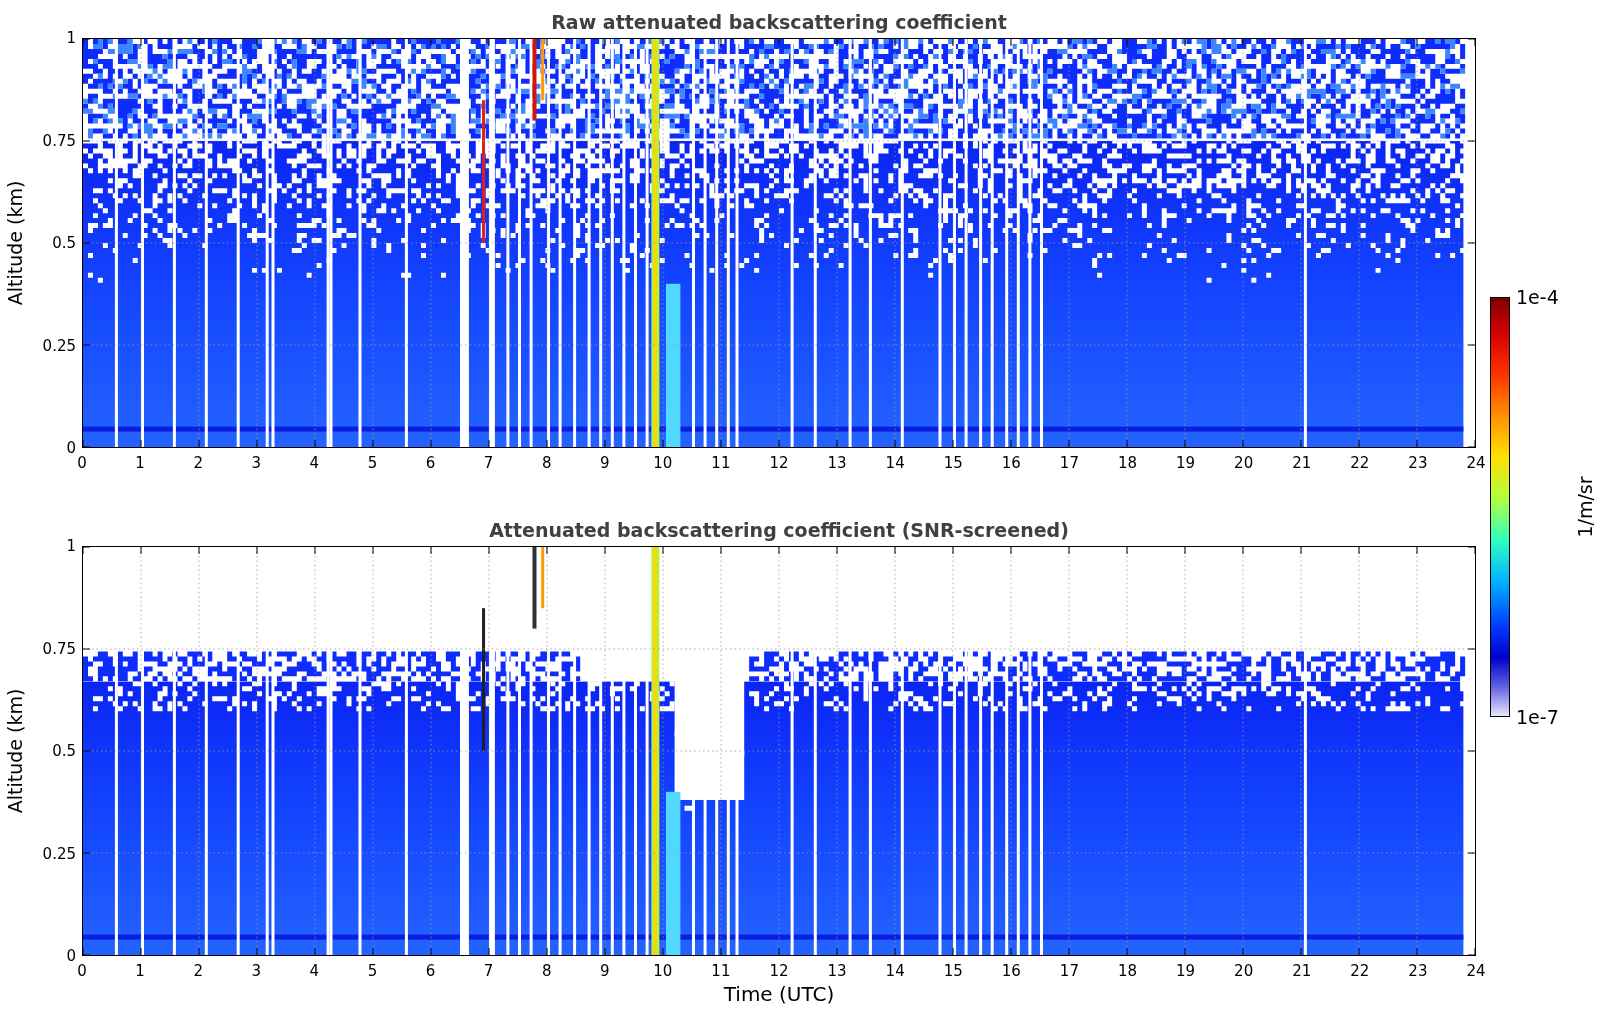  Describe the element at coordinates (779, 994) in the screenshot. I see `x-axis-label: Time (UTC)` at that location.